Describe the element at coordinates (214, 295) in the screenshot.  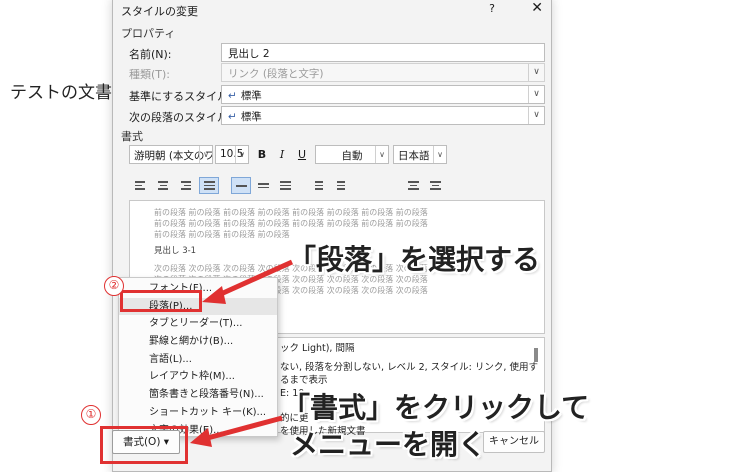
I see `arrow-head-paragraph` at that location.